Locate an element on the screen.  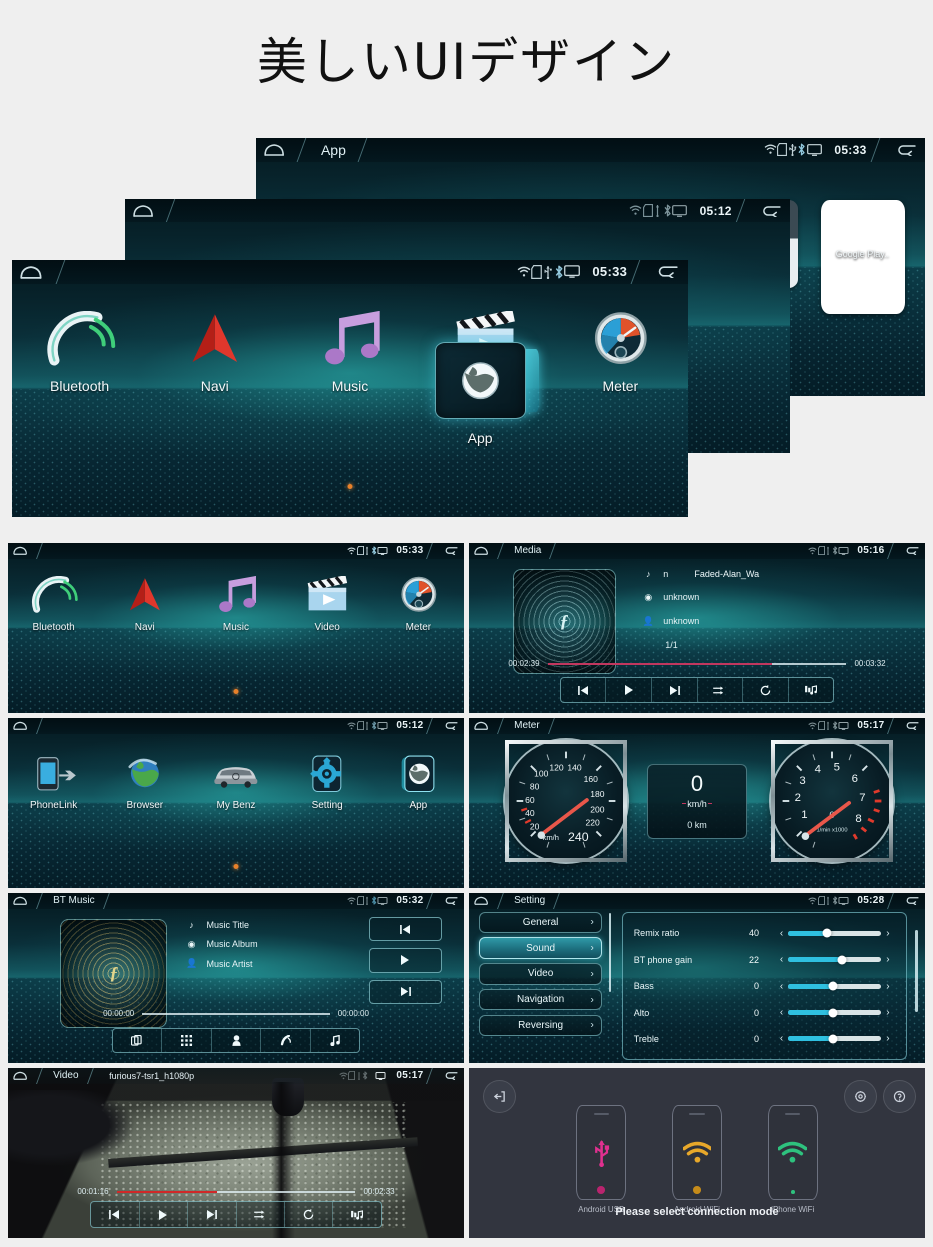
seek-bar: 00:01:16 00:02:33 is located at coordinates (235, 1191).